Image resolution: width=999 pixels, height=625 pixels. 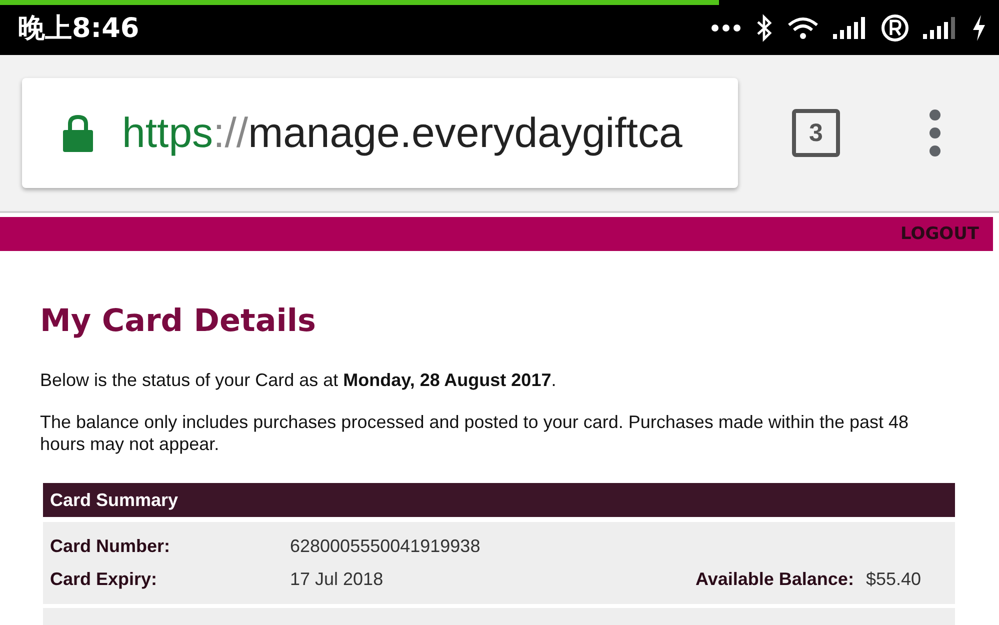 What do you see at coordinates (299, 380) in the screenshot?
I see `status-text: Below is the status of your Card as at Monday, 28 August 2017.` at bounding box center [299, 380].